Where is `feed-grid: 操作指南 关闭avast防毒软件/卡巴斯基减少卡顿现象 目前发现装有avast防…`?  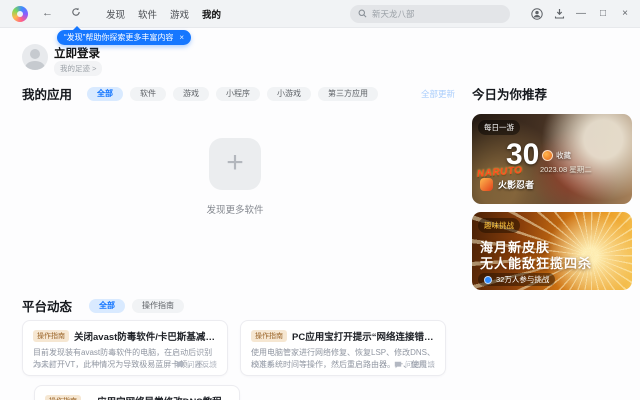
feed-grid: 操作指南 关闭avast防毒软件/卡巴斯基减少卡顿现象 目前发现装有avast防… is located at coordinates (234, 360).